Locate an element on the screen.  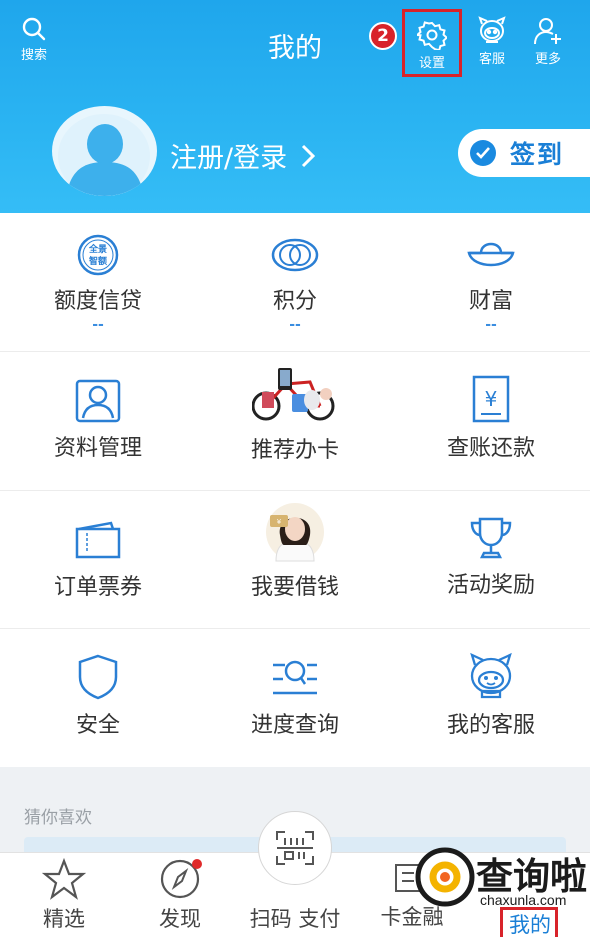
grid-item-label: 查账还款 is located at coordinates (490, 448).